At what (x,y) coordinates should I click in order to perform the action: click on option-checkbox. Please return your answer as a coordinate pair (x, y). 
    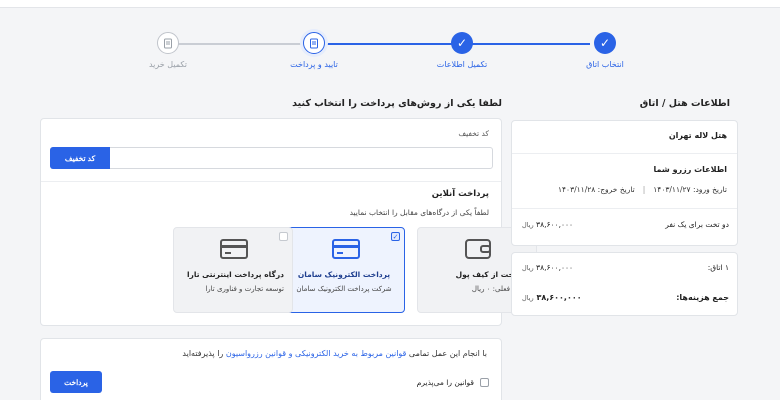
    Looking at the image, I should click on (283, 236).